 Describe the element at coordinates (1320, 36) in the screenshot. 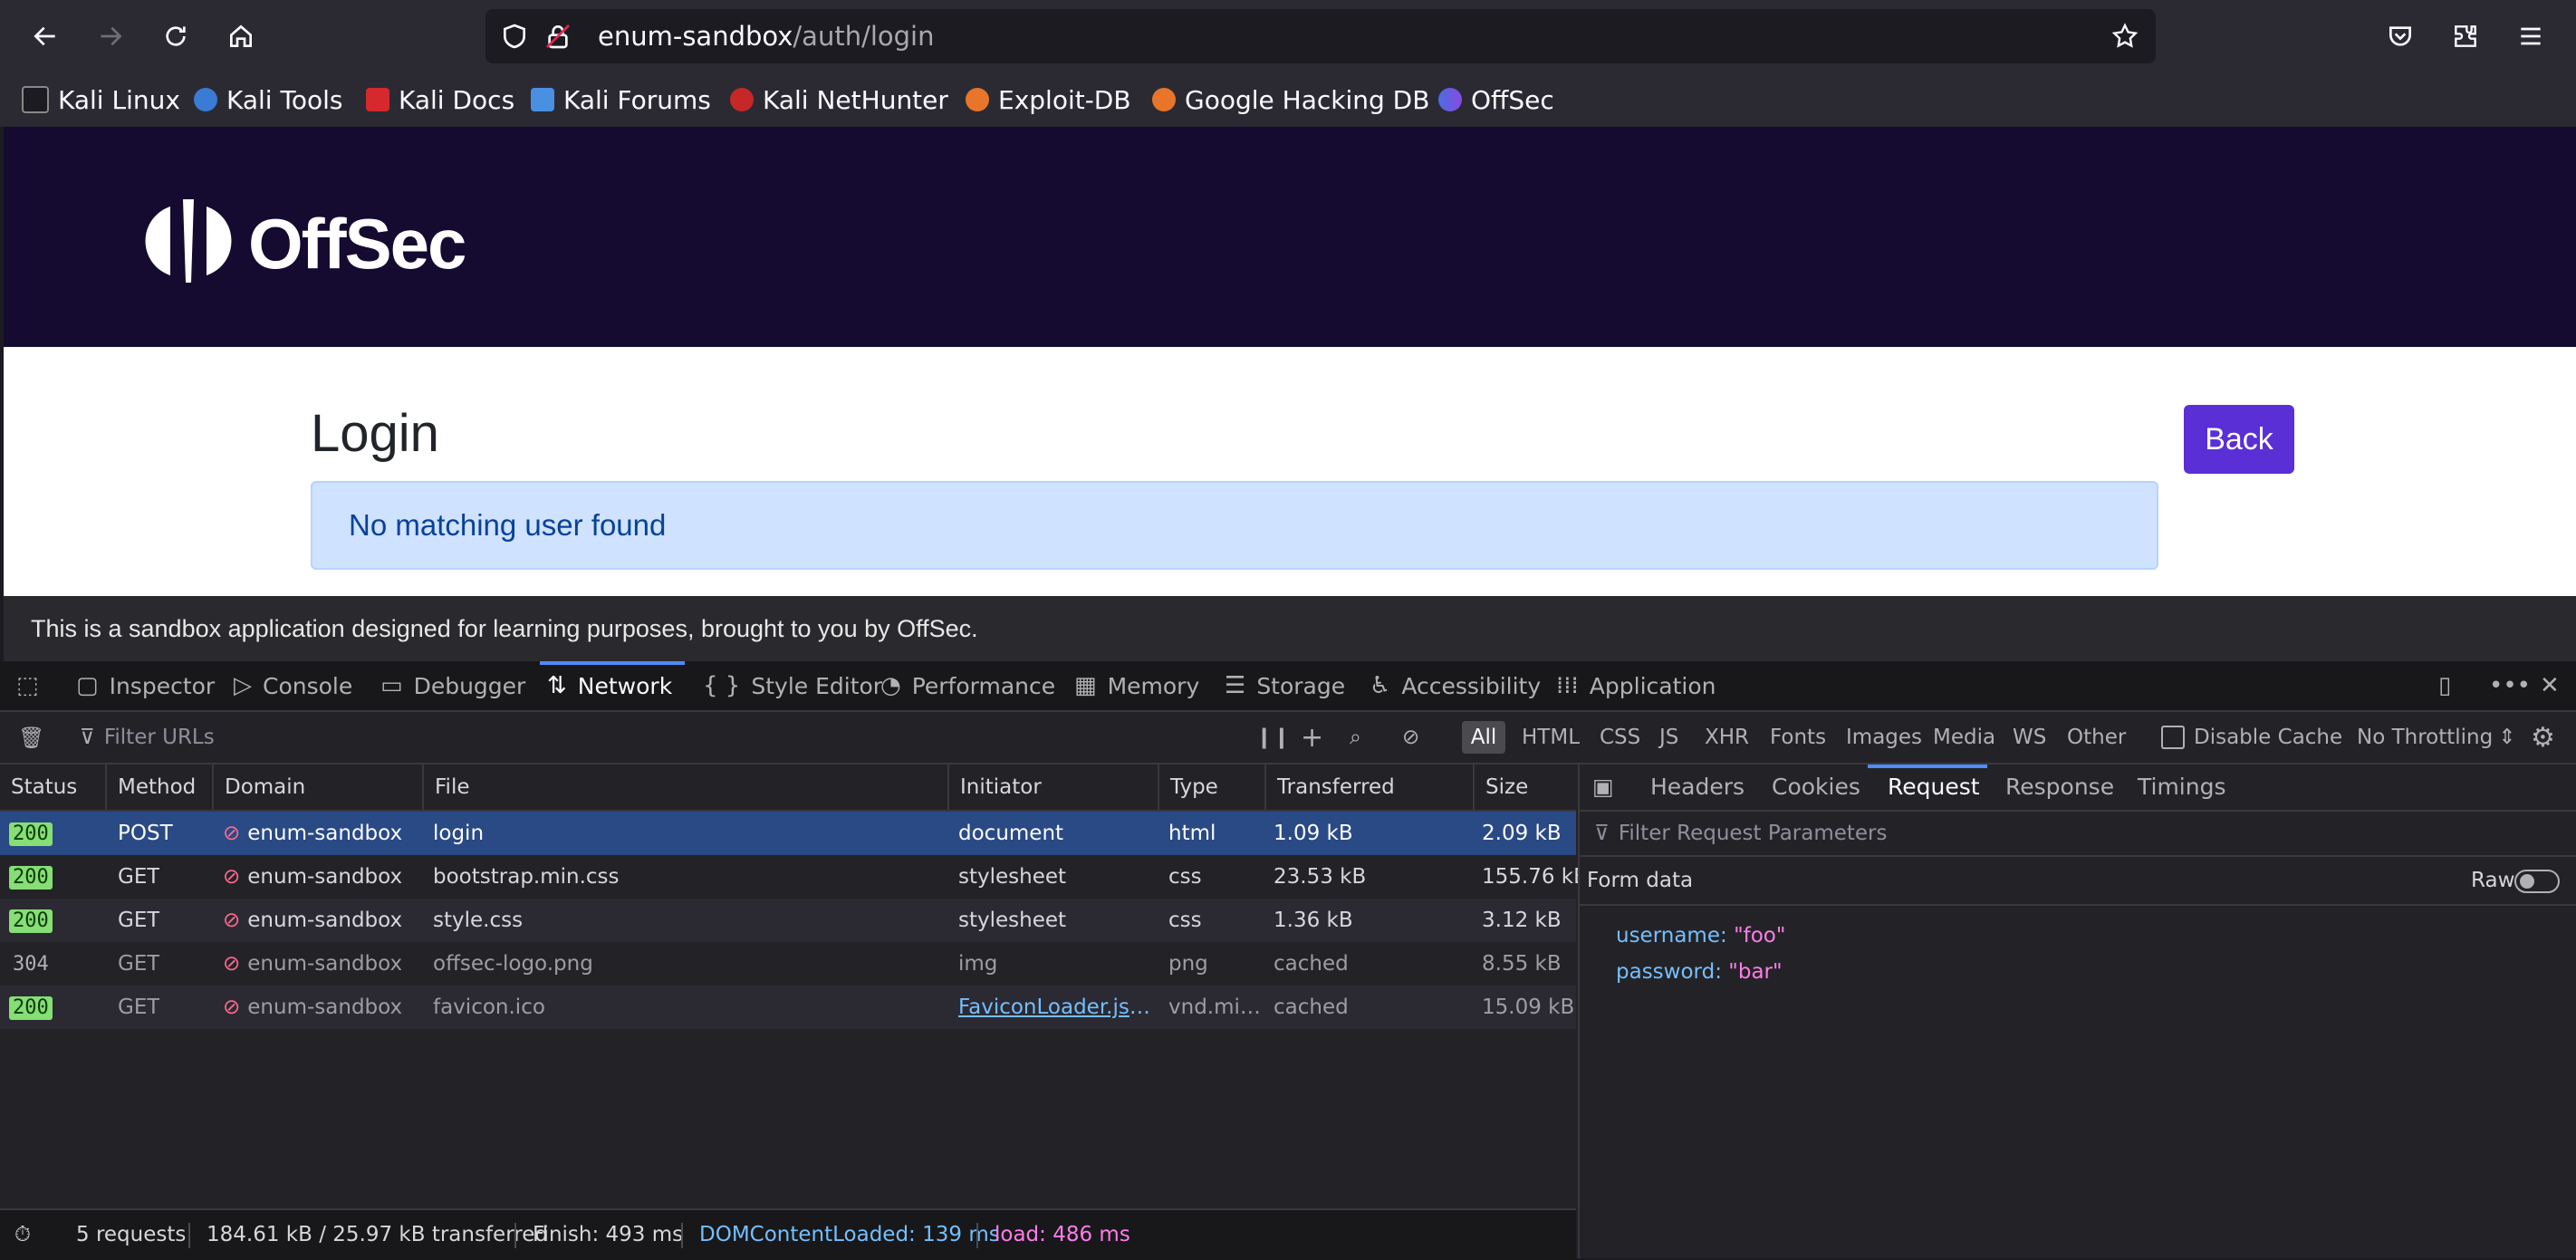

I see `url-bar: enum-sandbox/auth/login` at that location.